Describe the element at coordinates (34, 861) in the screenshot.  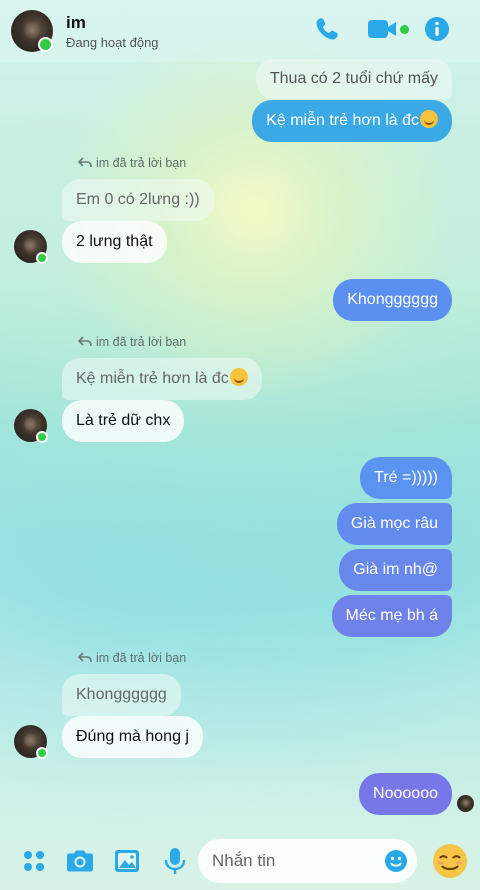
I see `apps-icon` at that location.